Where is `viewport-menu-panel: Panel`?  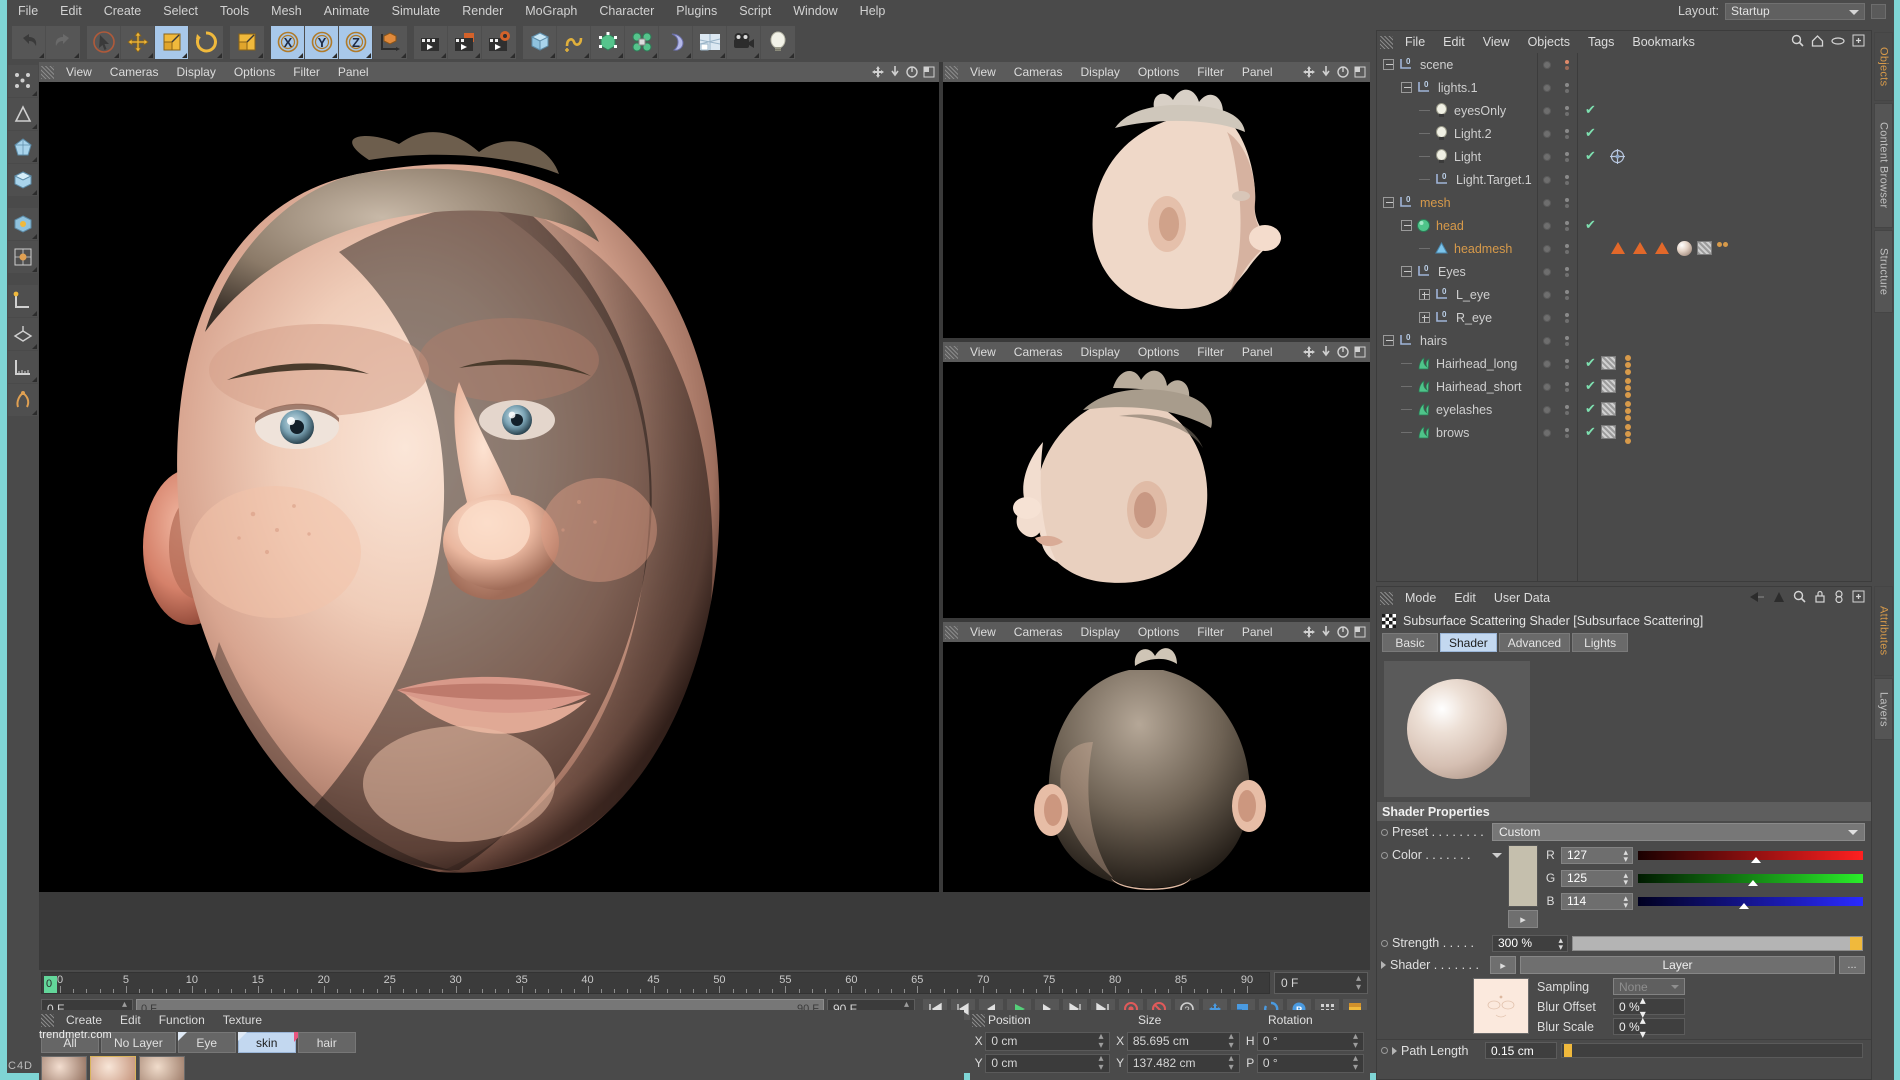
viewport-menu-panel: Panel is located at coordinates (353, 72).